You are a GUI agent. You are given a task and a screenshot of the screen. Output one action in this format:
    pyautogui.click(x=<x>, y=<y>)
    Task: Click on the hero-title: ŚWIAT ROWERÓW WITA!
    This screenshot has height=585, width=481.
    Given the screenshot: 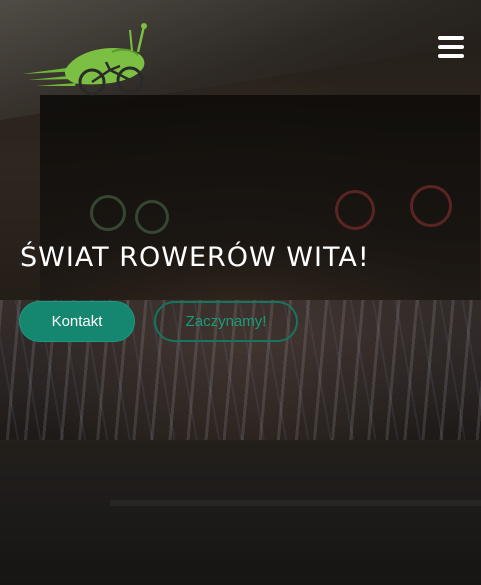 What is the action you would take?
    pyautogui.click(x=195, y=257)
    